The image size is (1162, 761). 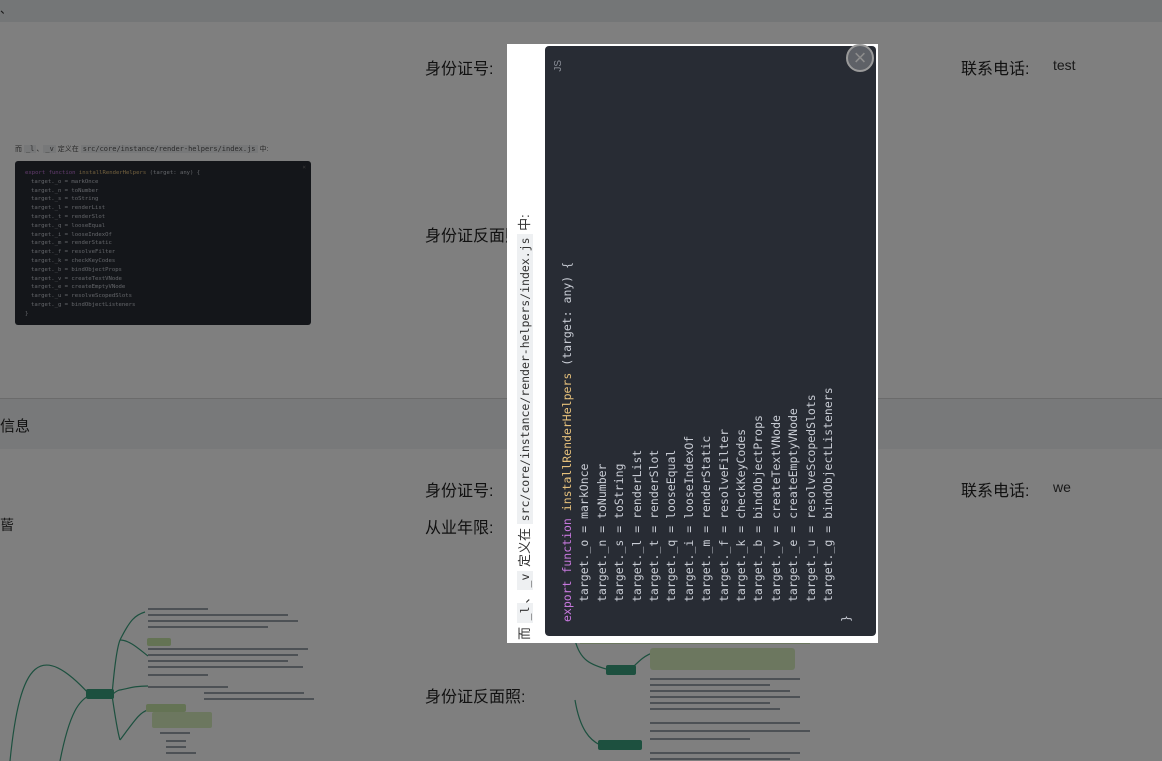 I want to click on code-line: target._b = bindObjectProps, so click(x=758, y=508).